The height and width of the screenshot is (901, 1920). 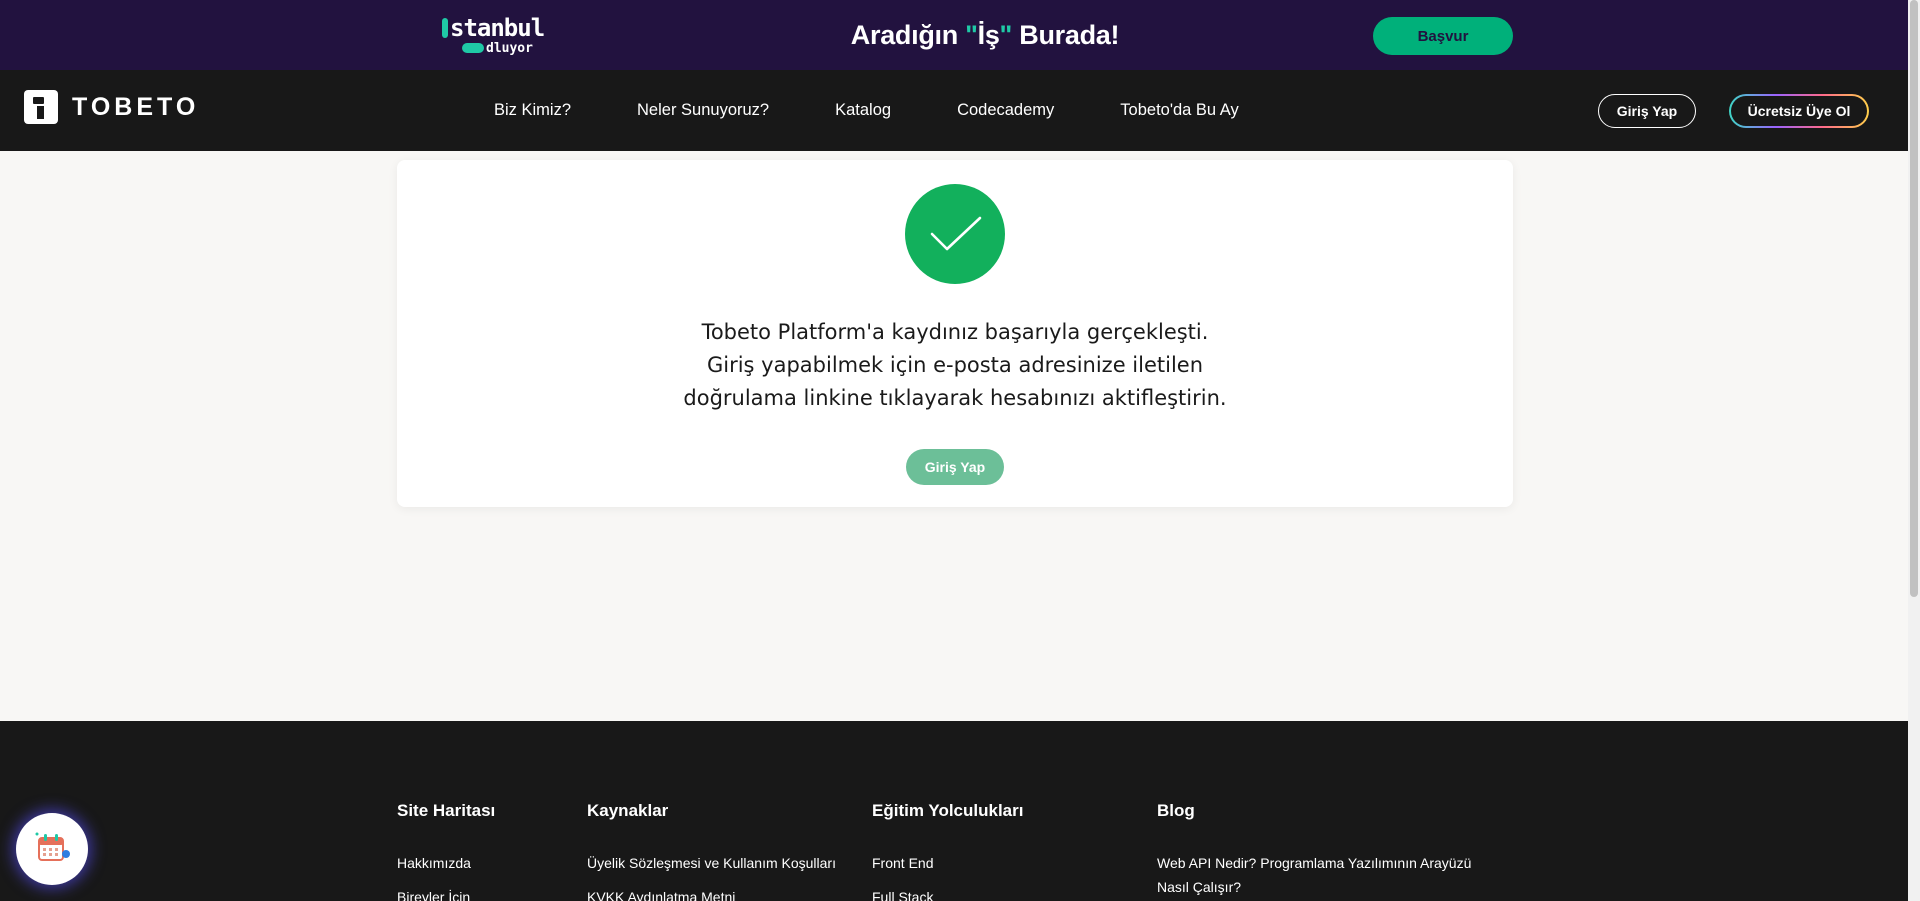 I want to click on apply-button: Başvur, so click(x=1443, y=36).